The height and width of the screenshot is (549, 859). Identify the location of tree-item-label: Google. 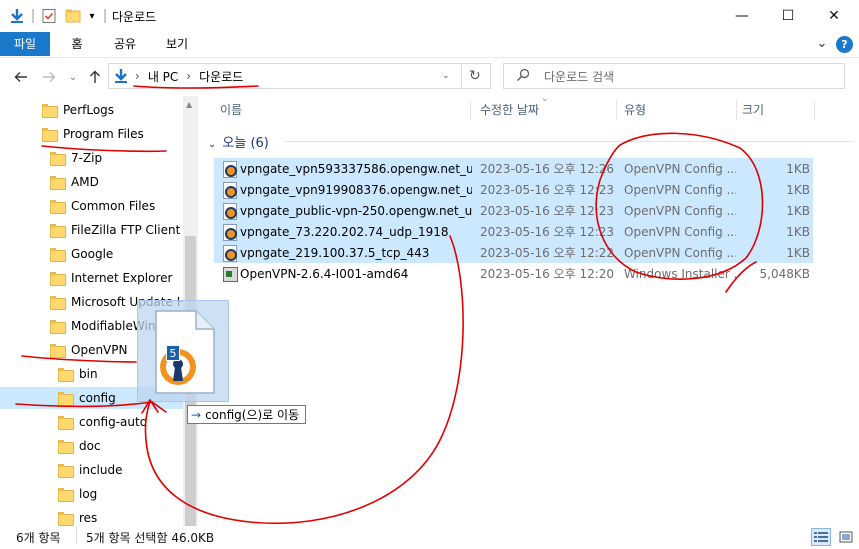
(92, 254).